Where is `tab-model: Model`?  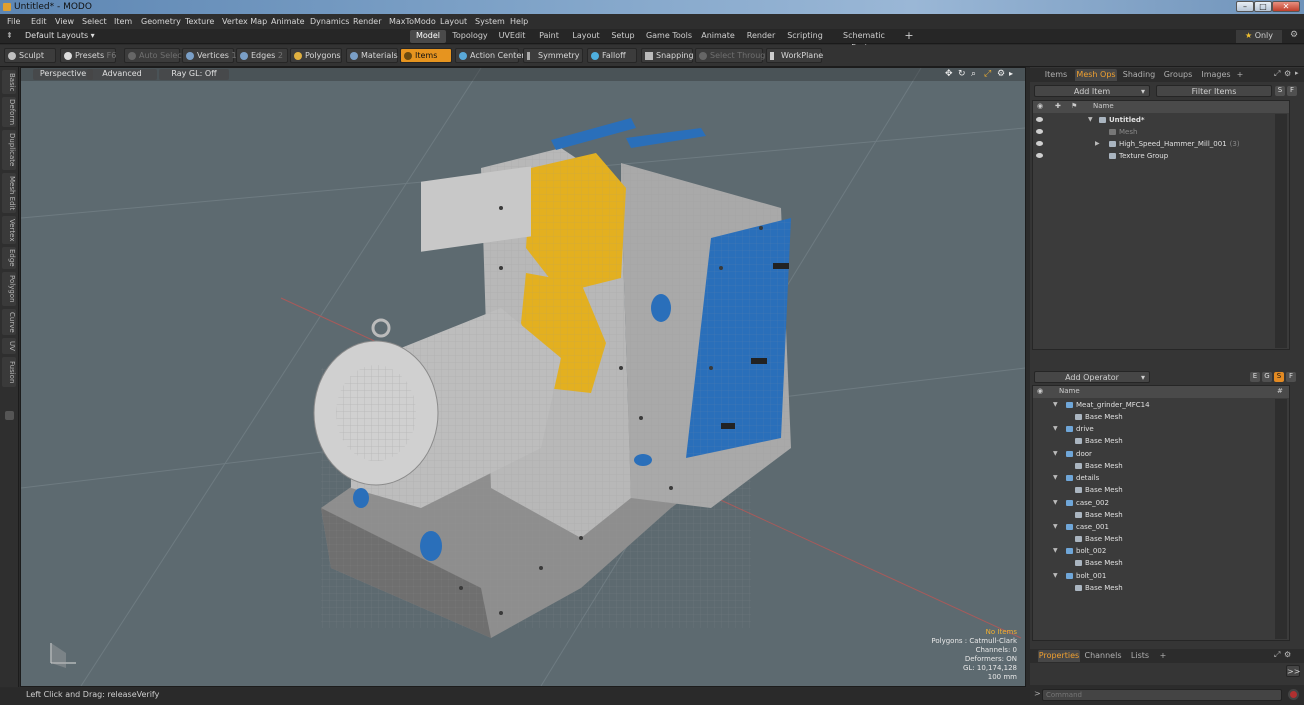 tab-model: Model is located at coordinates (428, 36).